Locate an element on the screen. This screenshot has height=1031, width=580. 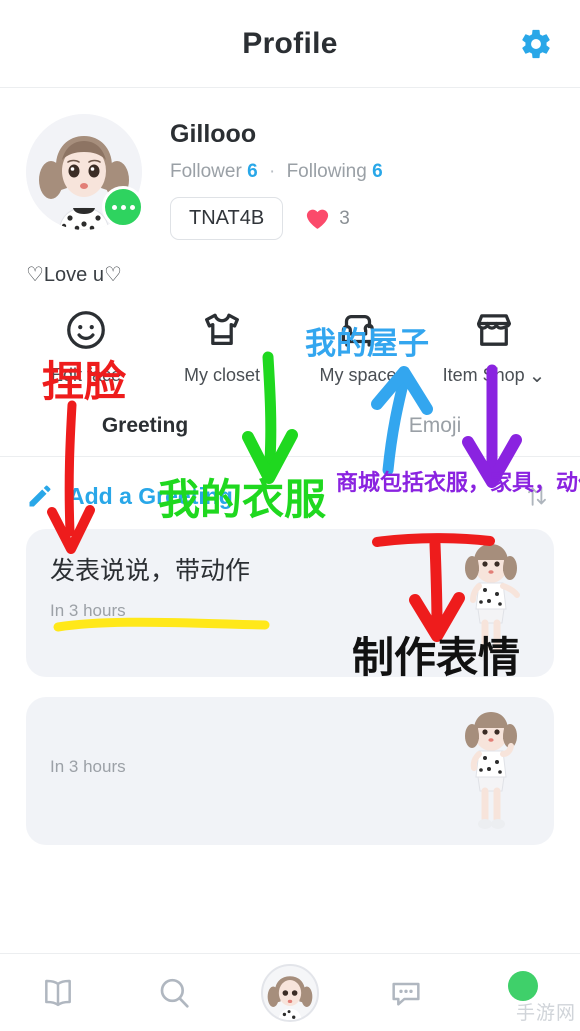
annotation-pinch-face: 捏脸 is located at coordinates (84, 381).